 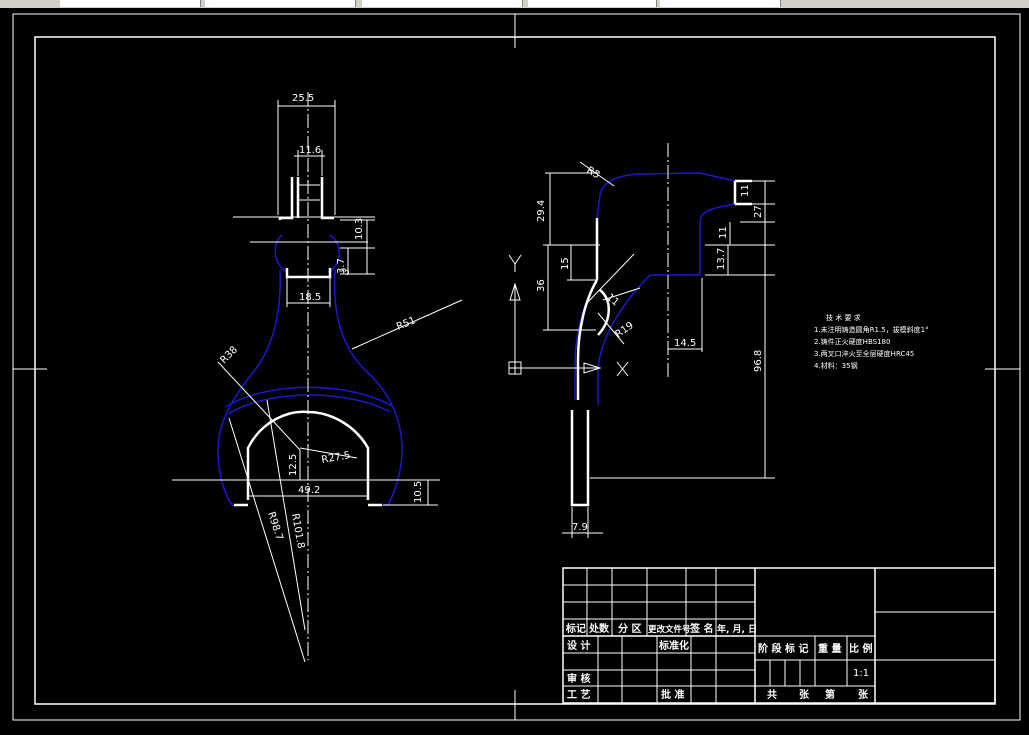 What do you see at coordinates (599, 628) in the screenshot?
I see `tb-label: 处数` at bounding box center [599, 628].